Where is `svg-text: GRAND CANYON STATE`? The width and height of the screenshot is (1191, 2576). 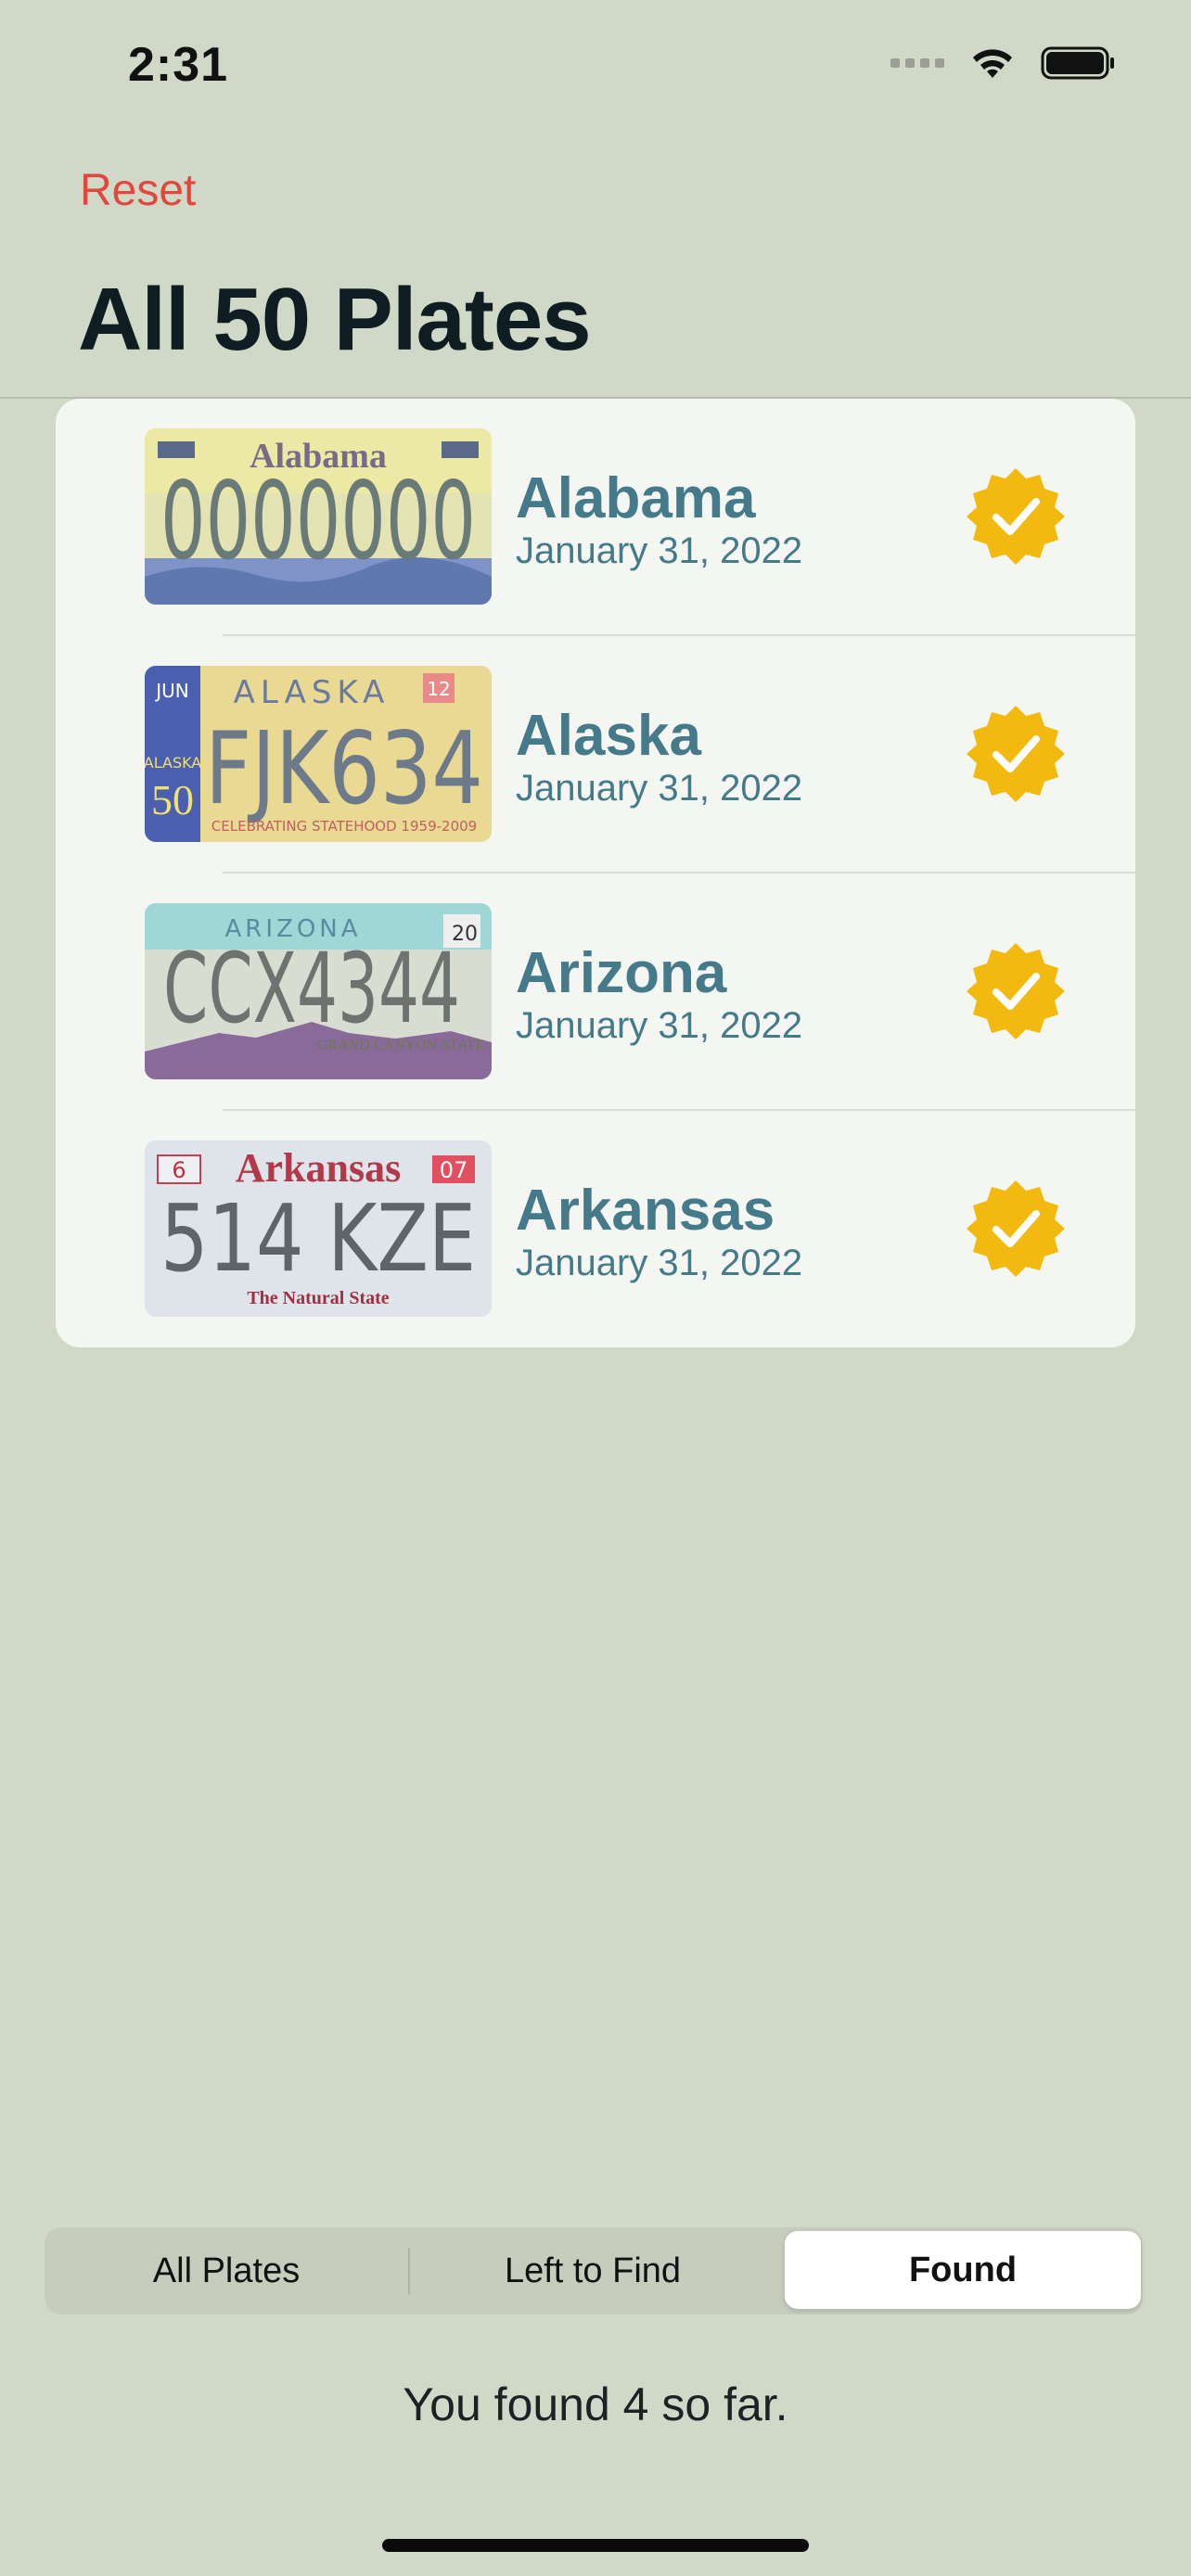
svg-text: GRAND CANYON STATE is located at coordinates (400, 1045).